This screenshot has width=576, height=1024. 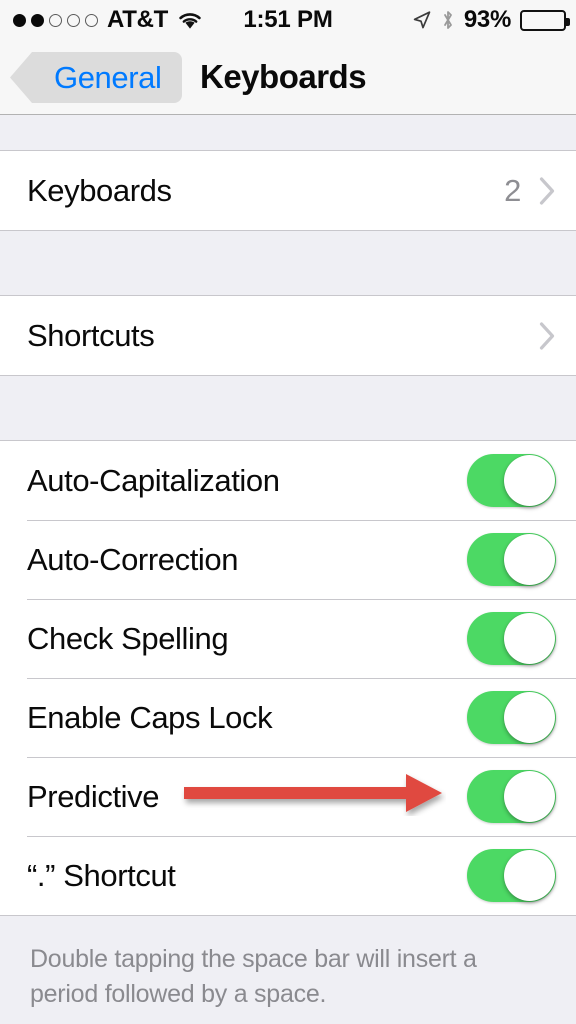 I want to click on bluetooth-icon, so click(x=448, y=20).